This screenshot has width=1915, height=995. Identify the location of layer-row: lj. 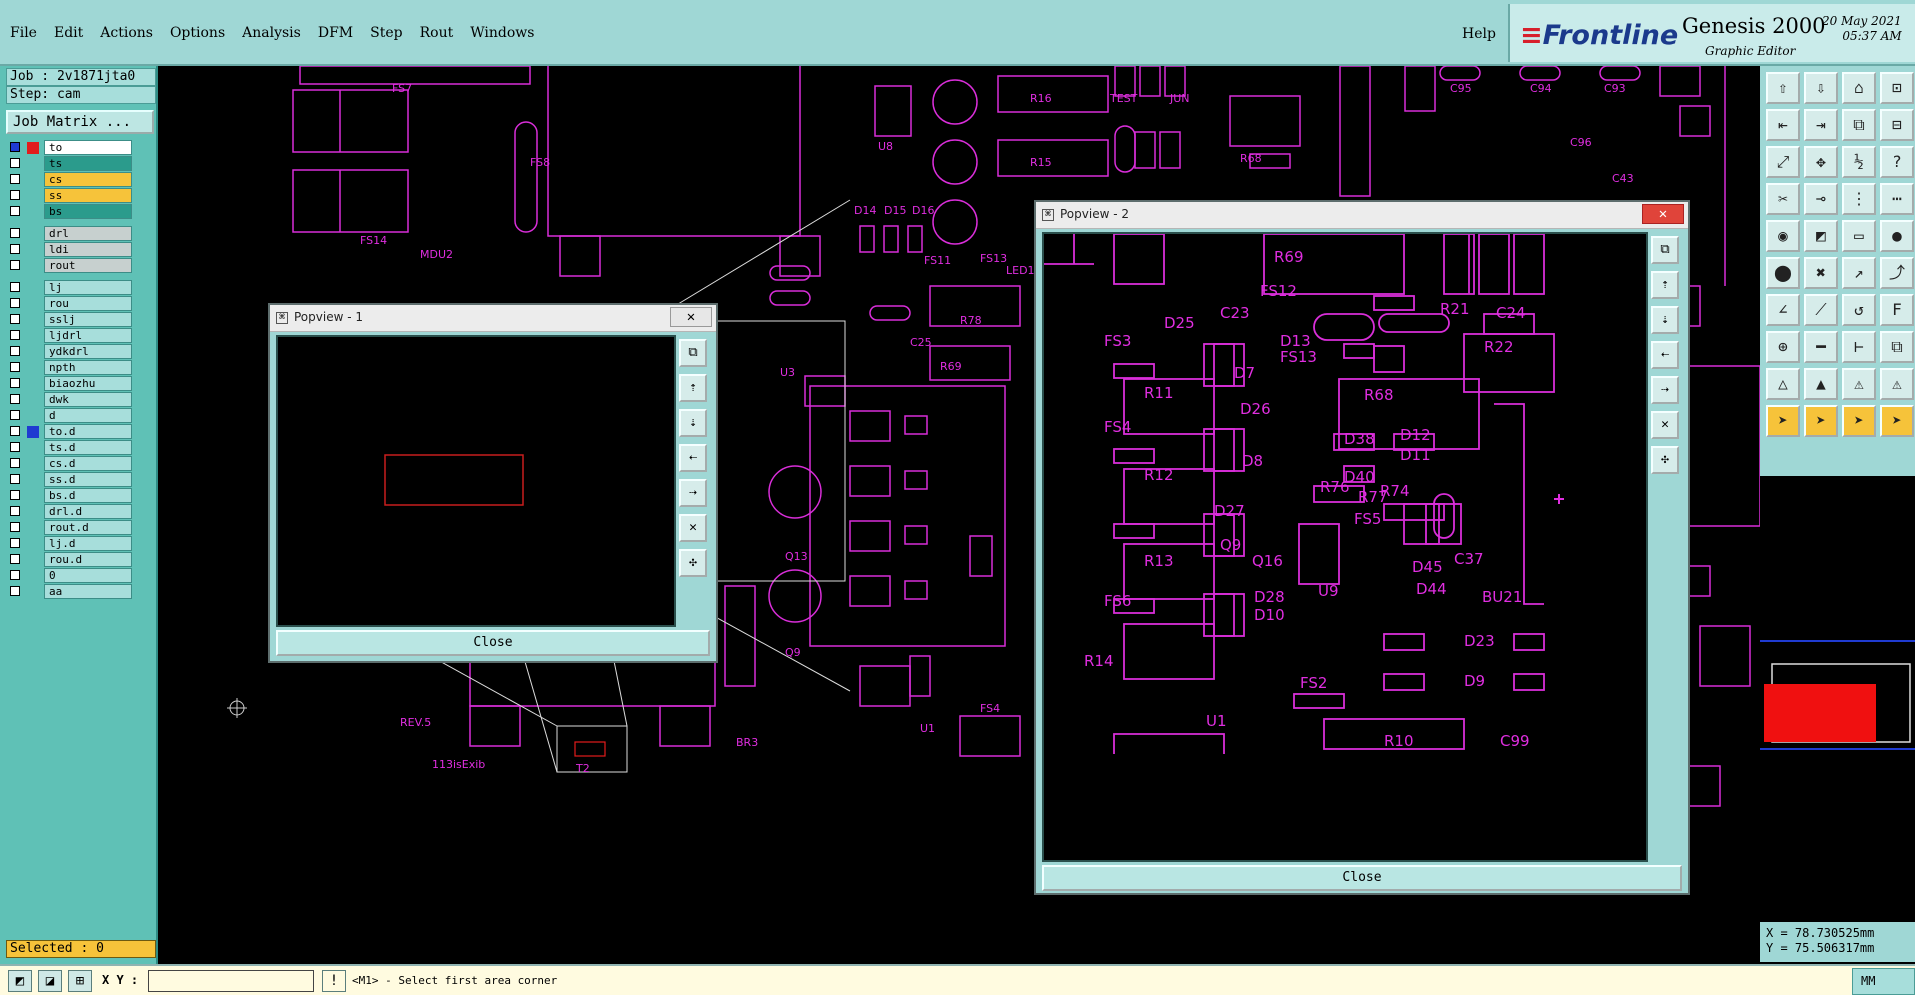
(69, 288).